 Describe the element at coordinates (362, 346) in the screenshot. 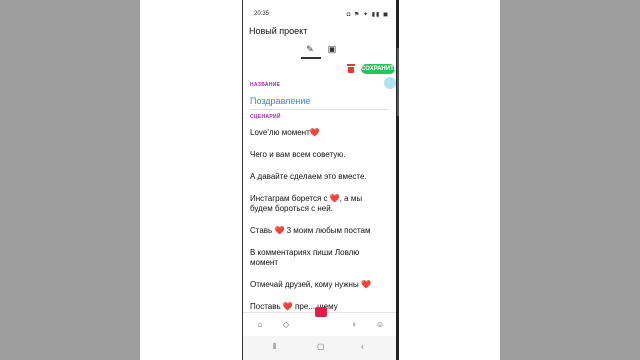

I see `back-icon: ‹` at that location.